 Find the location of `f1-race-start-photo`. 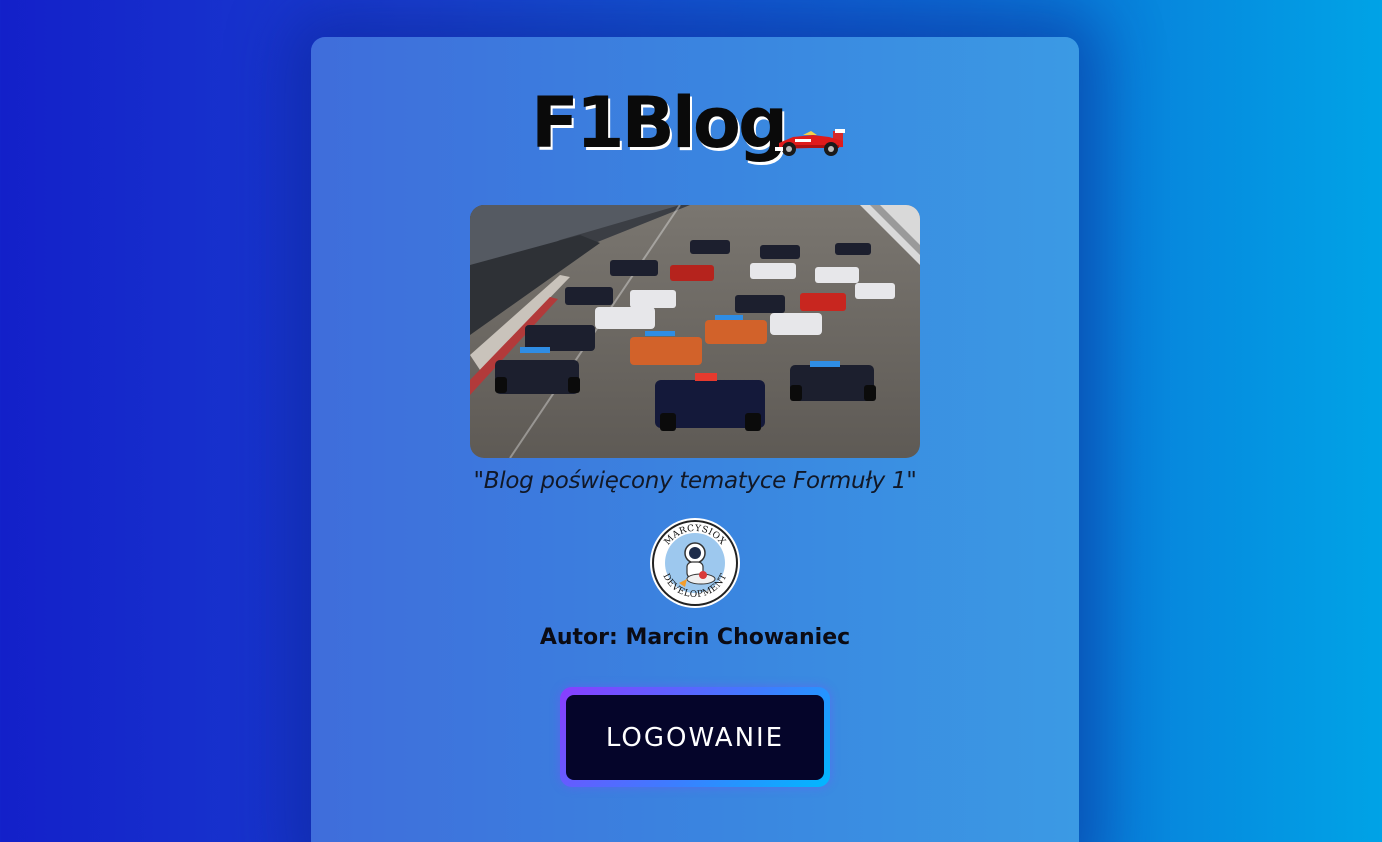

f1-race-start-photo is located at coordinates (695, 331).